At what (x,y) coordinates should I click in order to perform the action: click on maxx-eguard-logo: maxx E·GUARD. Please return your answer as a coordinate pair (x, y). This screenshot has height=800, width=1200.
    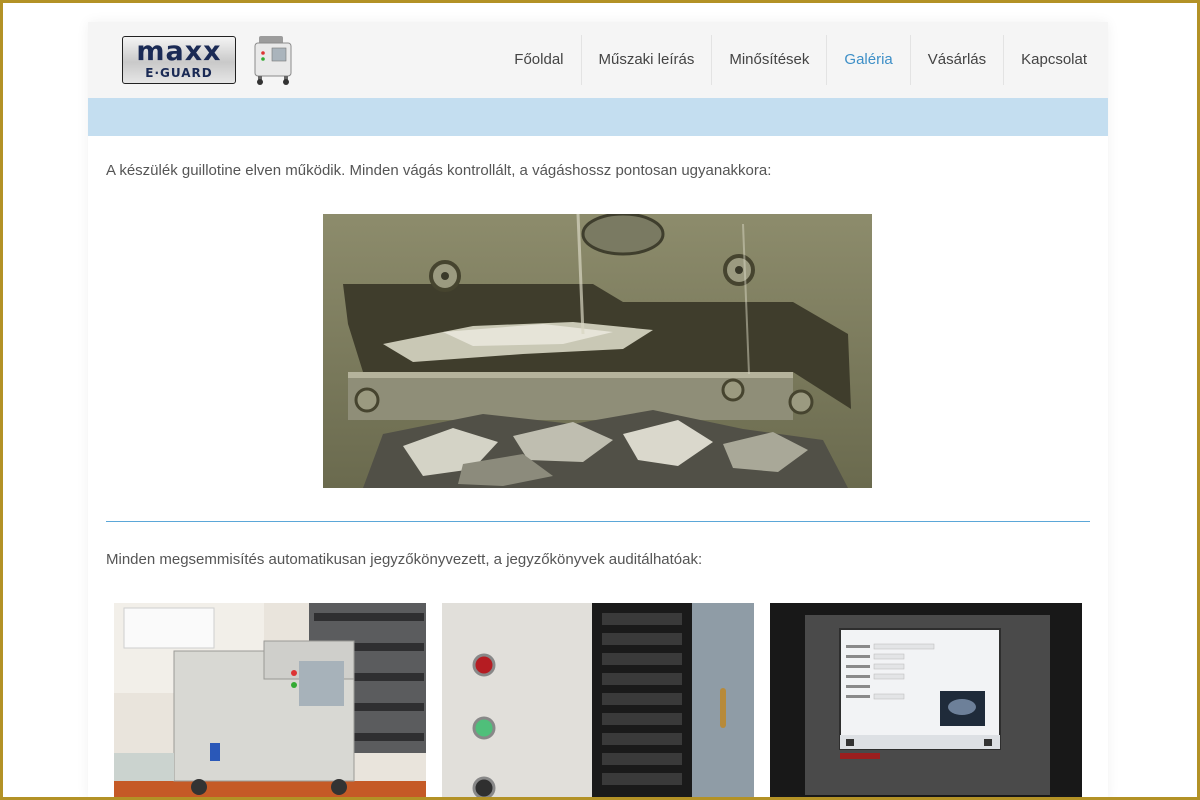
    Looking at the image, I should click on (179, 60).